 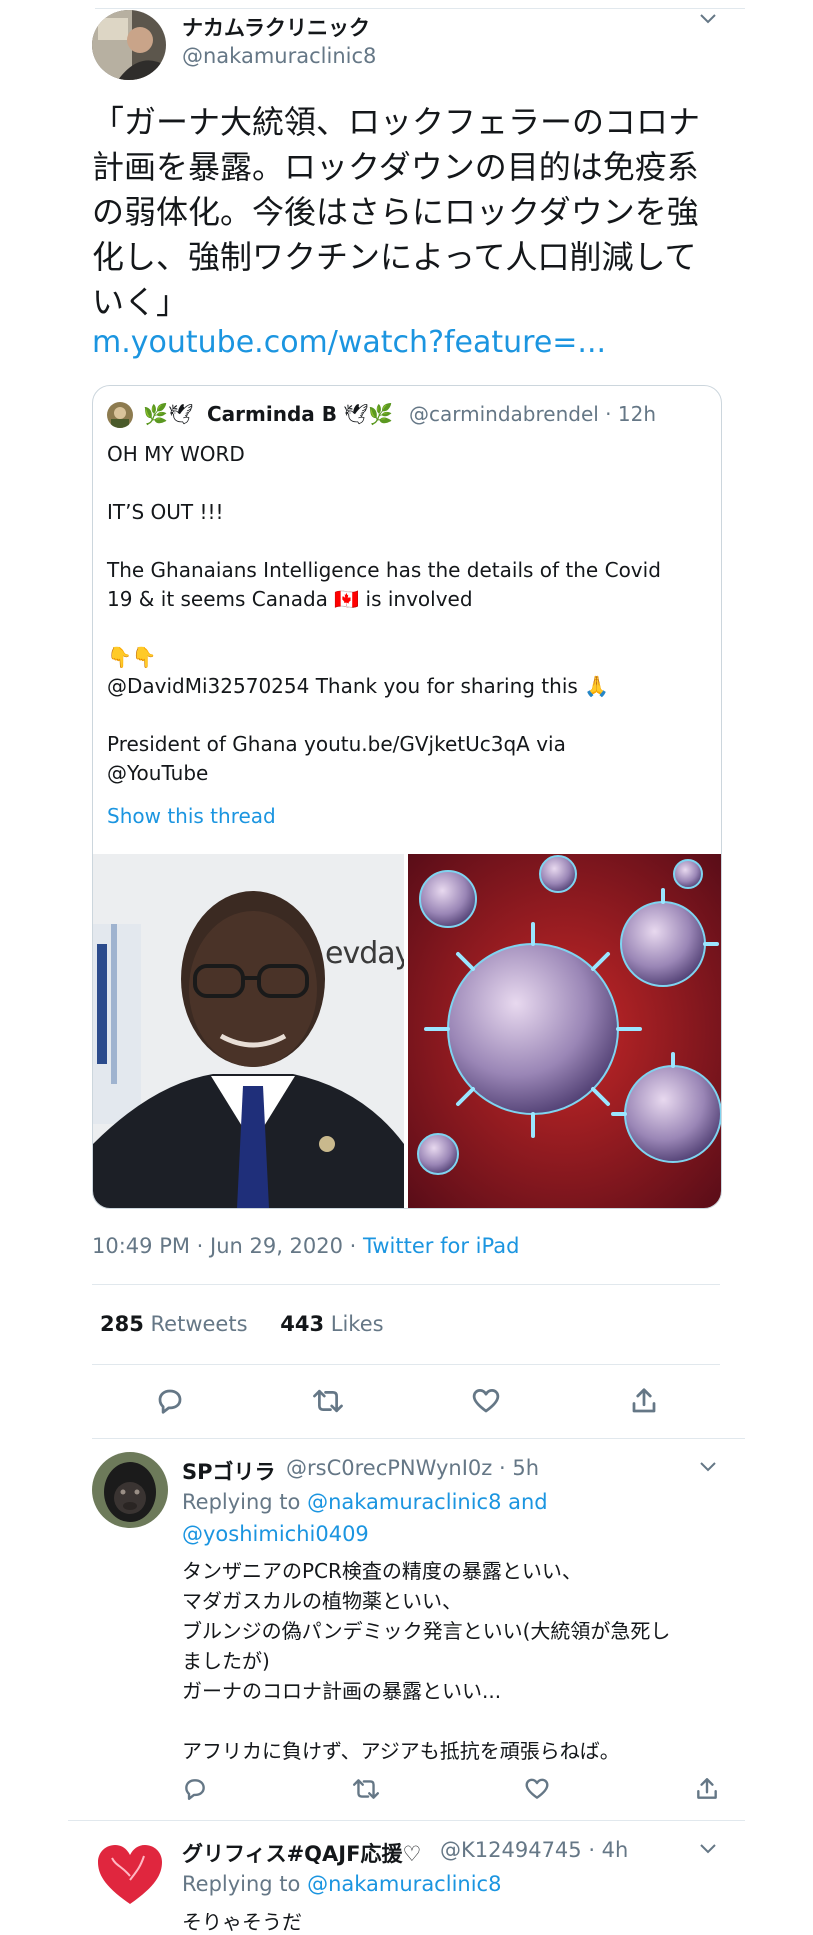 What do you see at coordinates (228, 1246) in the screenshot?
I see `timestamp-text: 10:49 PM · Jun 29, 2020 ·` at bounding box center [228, 1246].